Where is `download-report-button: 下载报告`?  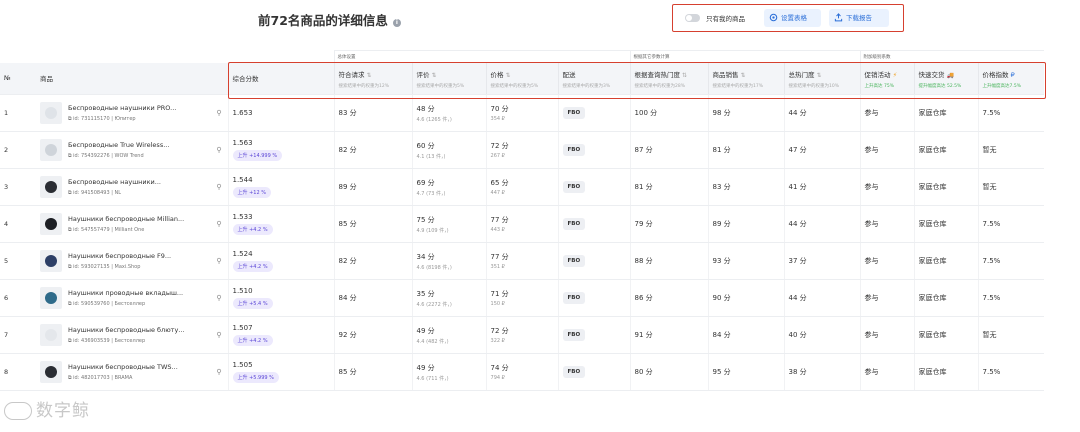
download-report-button: 下载报告 is located at coordinates (859, 18).